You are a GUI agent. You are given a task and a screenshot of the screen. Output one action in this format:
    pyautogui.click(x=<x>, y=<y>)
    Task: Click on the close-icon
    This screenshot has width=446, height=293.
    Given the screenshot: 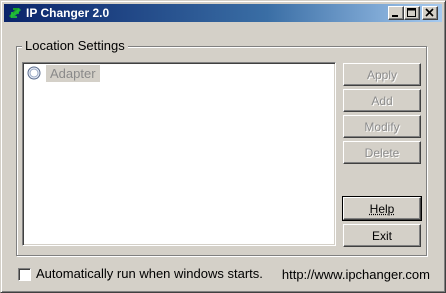 What is the action you would take?
    pyautogui.click(x=429, y=12)
    